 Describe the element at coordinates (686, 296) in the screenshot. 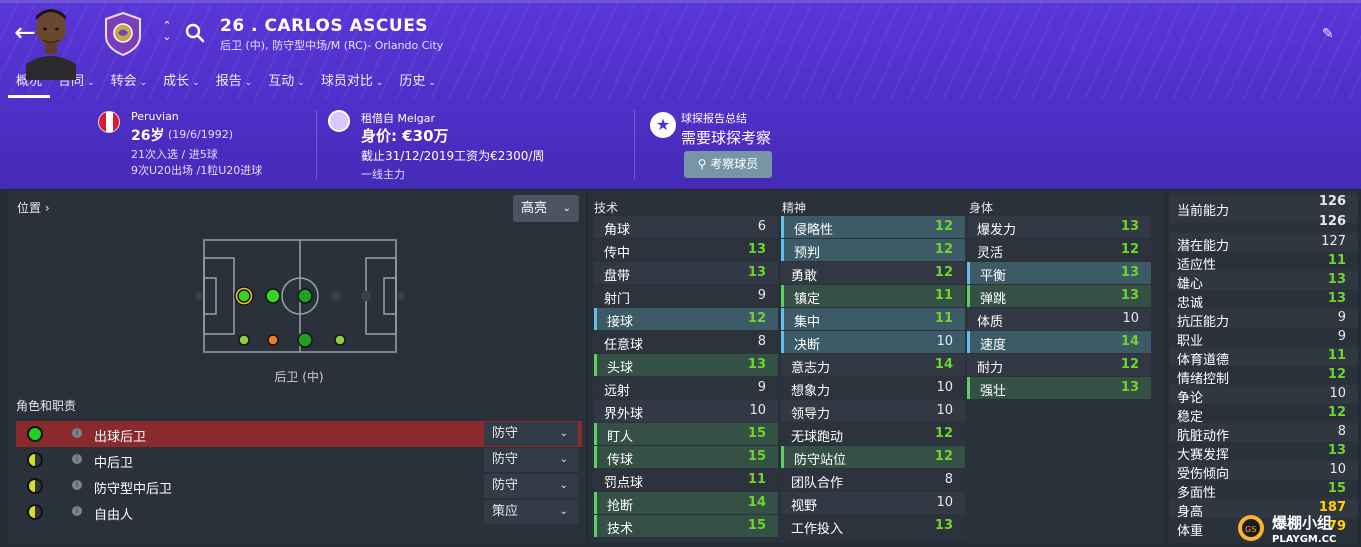

I see `technical-attribute-row: 射门 9` at that location.